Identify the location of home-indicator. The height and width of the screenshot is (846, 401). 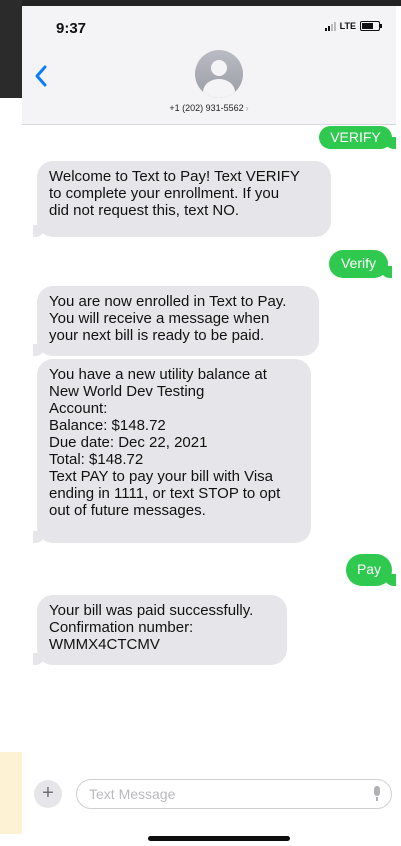
(219, 838).